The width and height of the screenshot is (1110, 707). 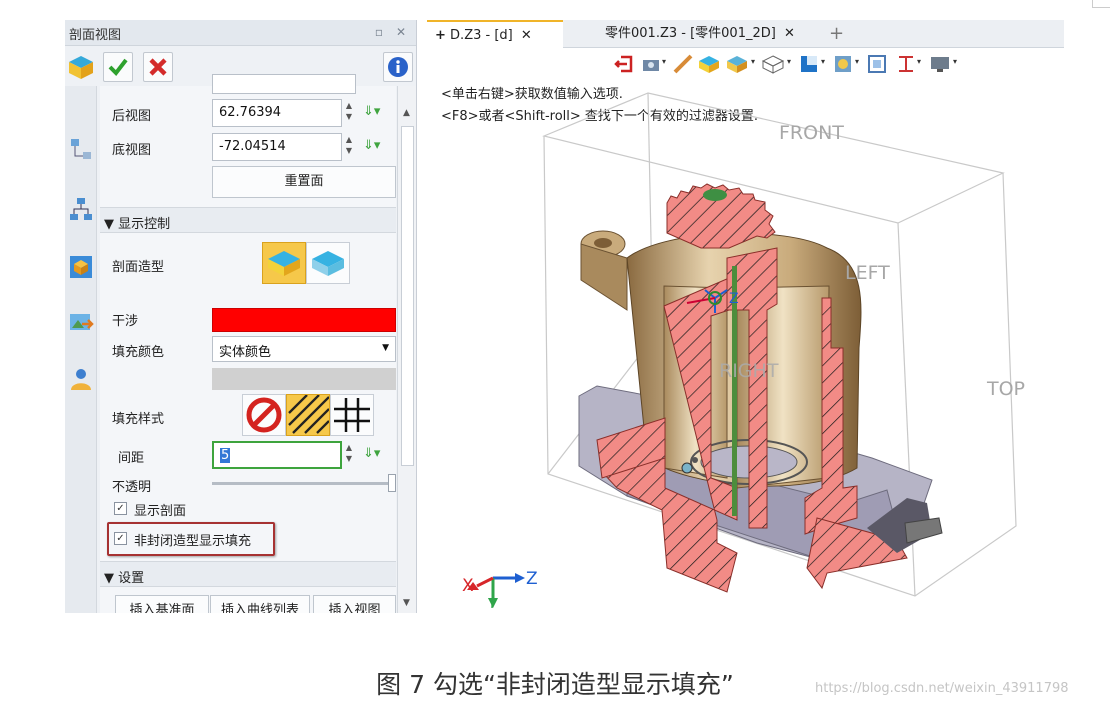 What do you see at coordinates (248, 220) in the screenshot?
I see `display-control-header: ▼ 显示控制` at bounding box center [248, 220].